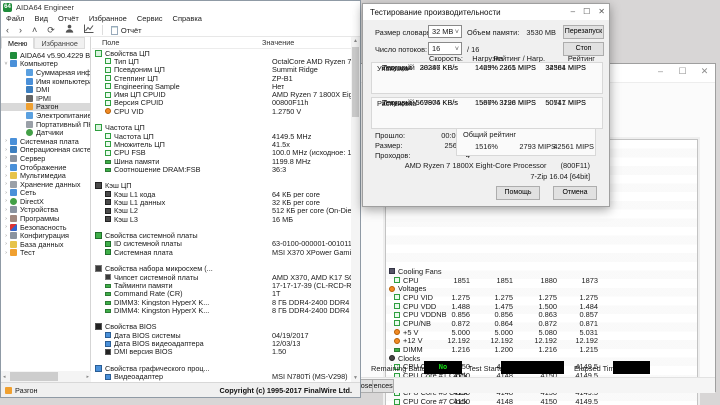  Describe the element at coordinates (221, 61) in the screenshot. I see `pane-row: Тип ЦП OctalCore AMD Ryzen 7 1800X` at that location.